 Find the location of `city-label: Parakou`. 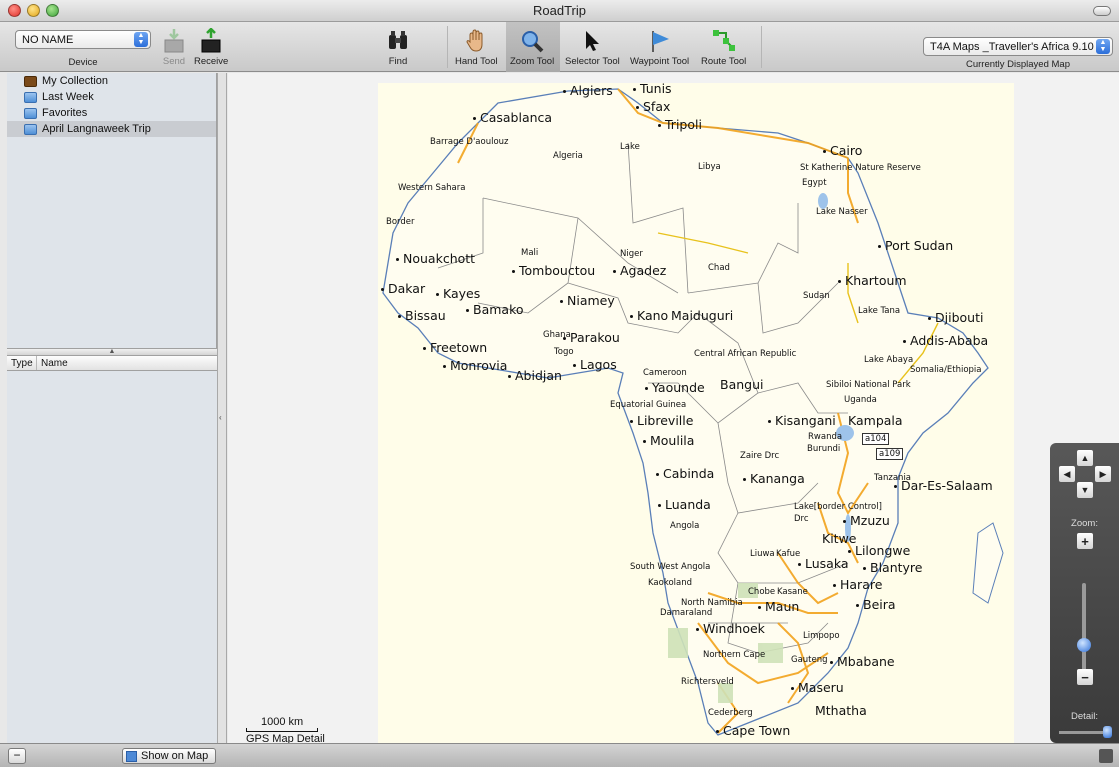

city-label: Parakou is located at coordinates (591, 337).